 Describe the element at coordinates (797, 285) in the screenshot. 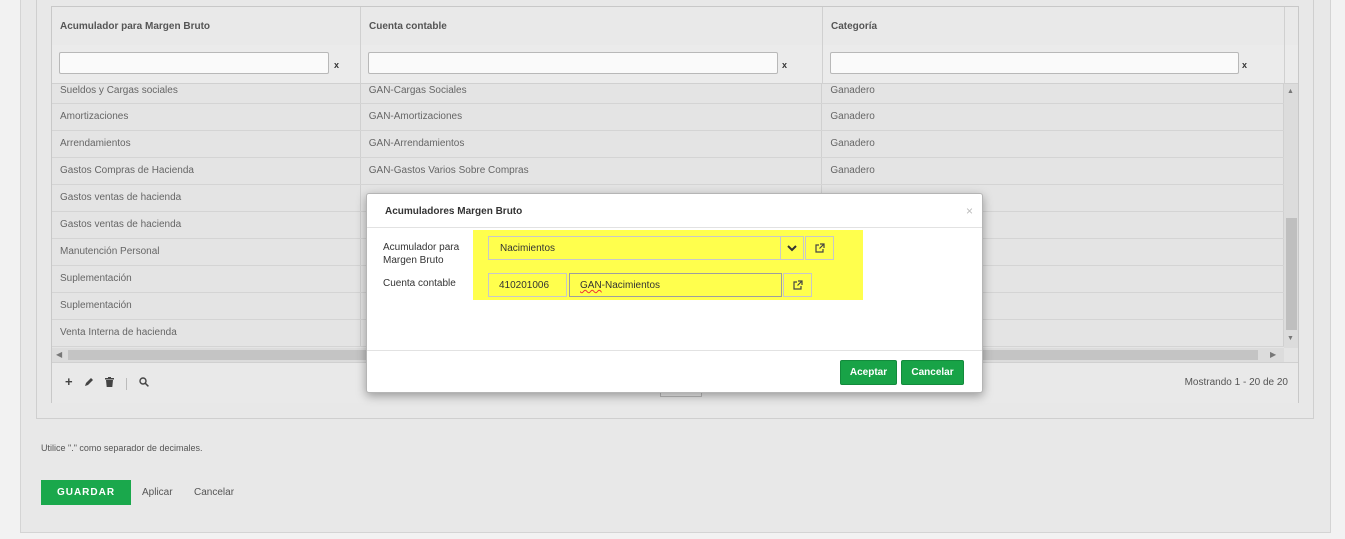

I see `cuenta-open-external-icon` at that location.